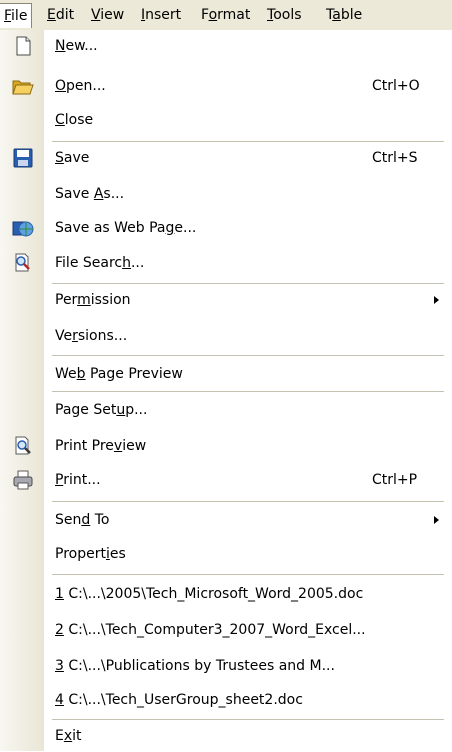  Describe the element at coordinates (23, 480) in the screenshot. I see `printer-icon` at that location.